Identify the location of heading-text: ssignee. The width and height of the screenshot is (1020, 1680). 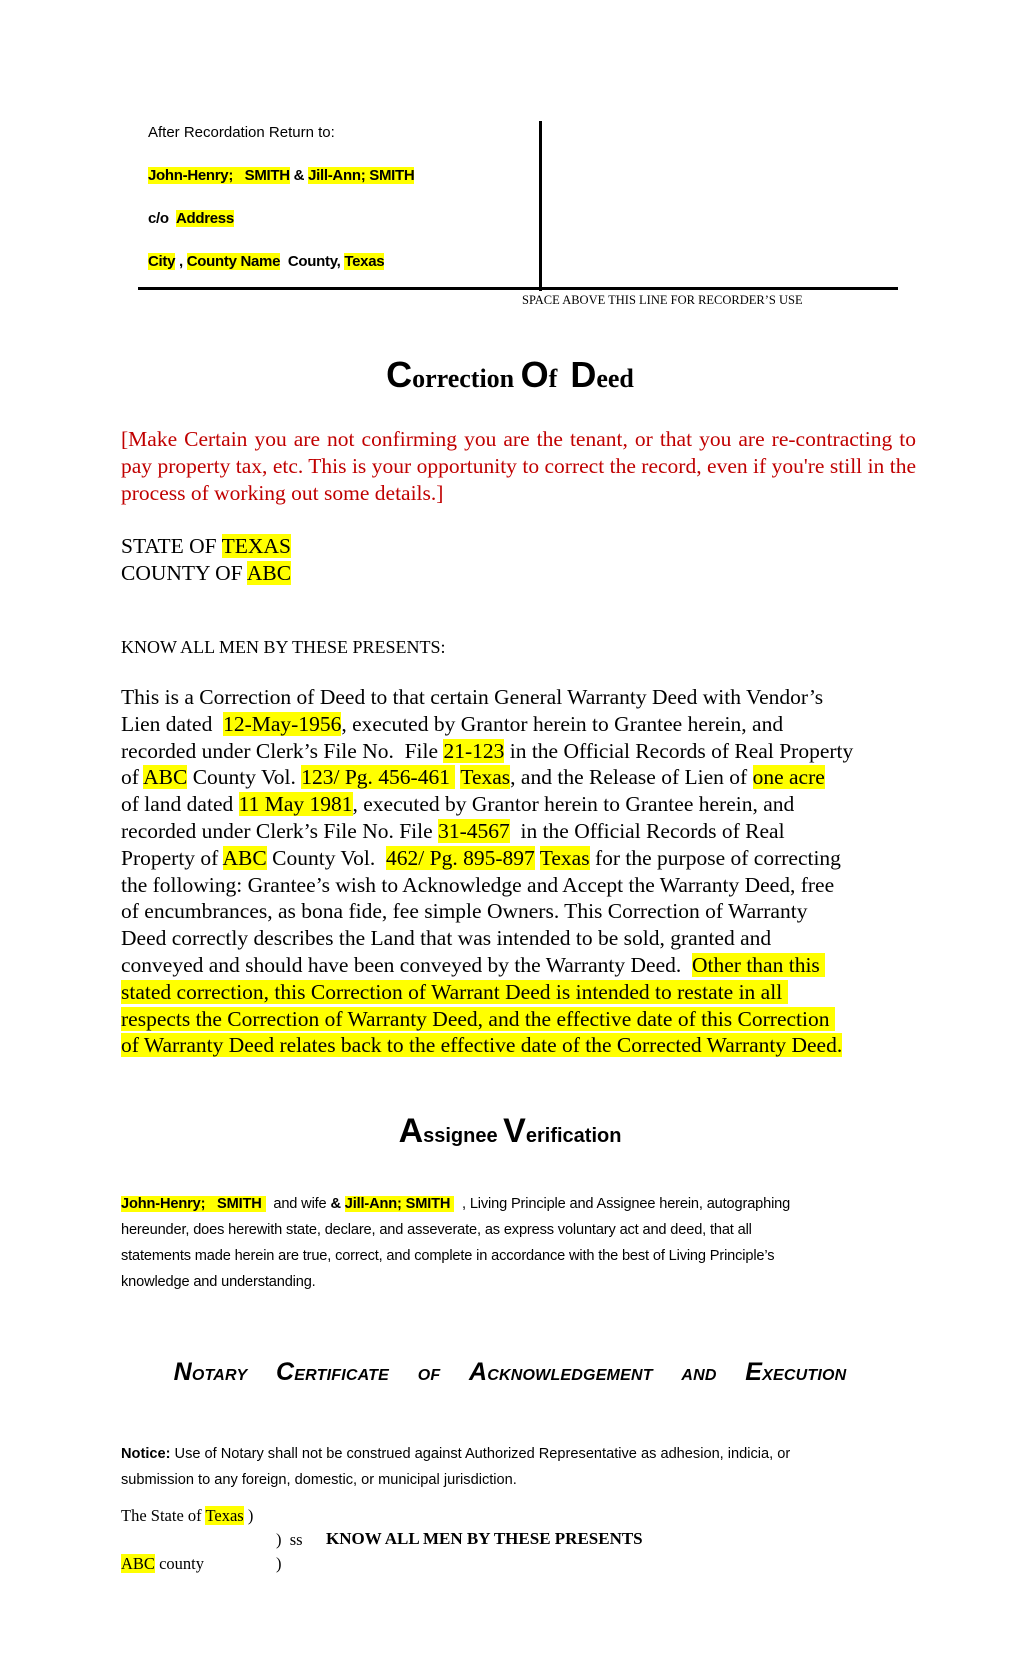
(463, 1136).